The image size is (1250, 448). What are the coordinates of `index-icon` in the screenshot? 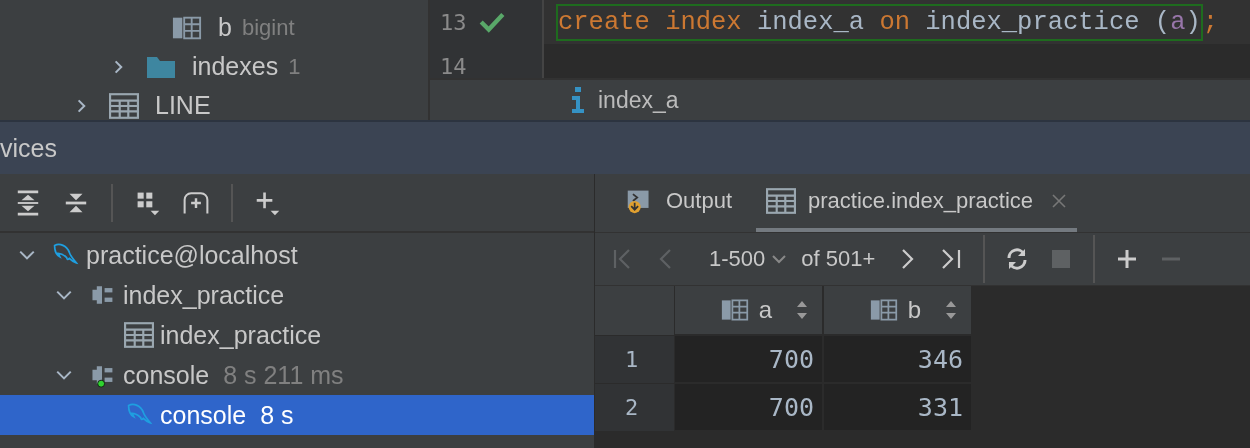 It's located at (578, 100).